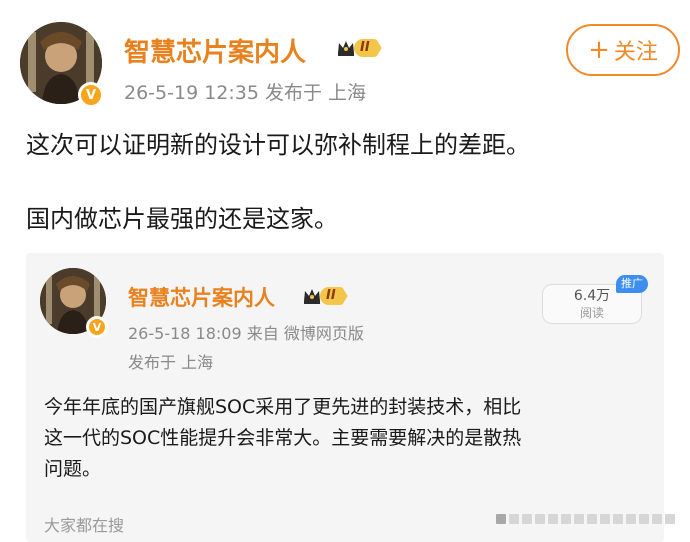 The width and height of the screenshot is (690, 542). Describe the element at coordinates (278, 145) in the screenshot. I see `post-text-line-1: 这次可以证明新的设计可以弥补制程上的差距。` at that location.